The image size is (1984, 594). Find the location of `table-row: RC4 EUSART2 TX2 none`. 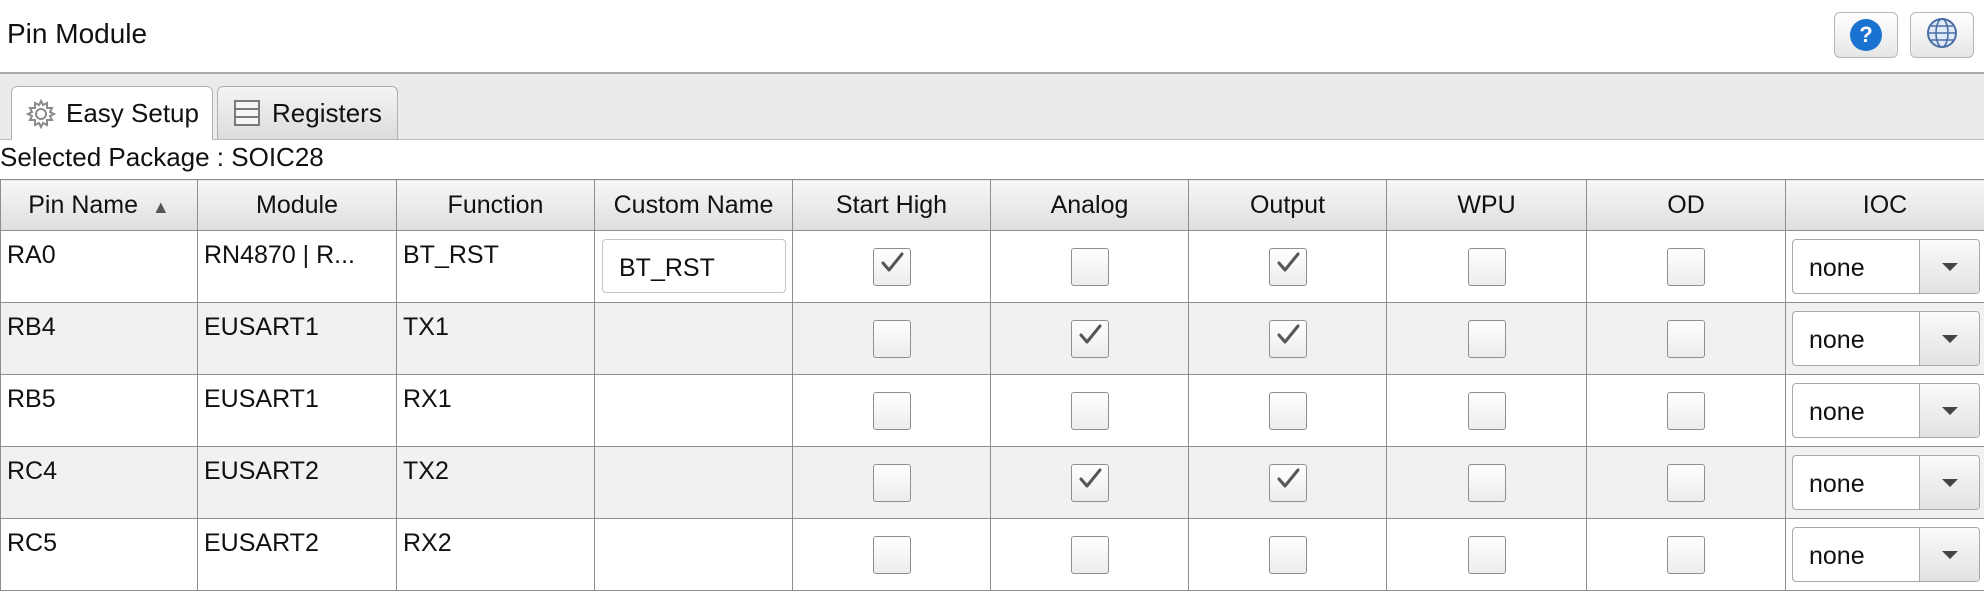

table-row: RC4 EUSART2 TX2 none is located at coordinates (992, 482).